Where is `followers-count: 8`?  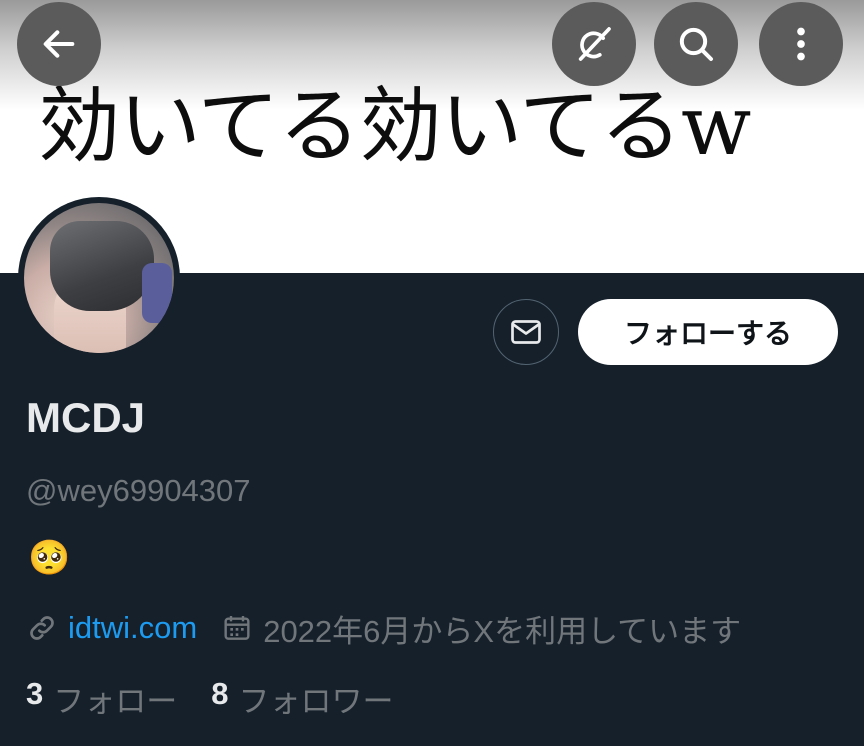 followers-count: 8 is located at coordinates (220, 693).